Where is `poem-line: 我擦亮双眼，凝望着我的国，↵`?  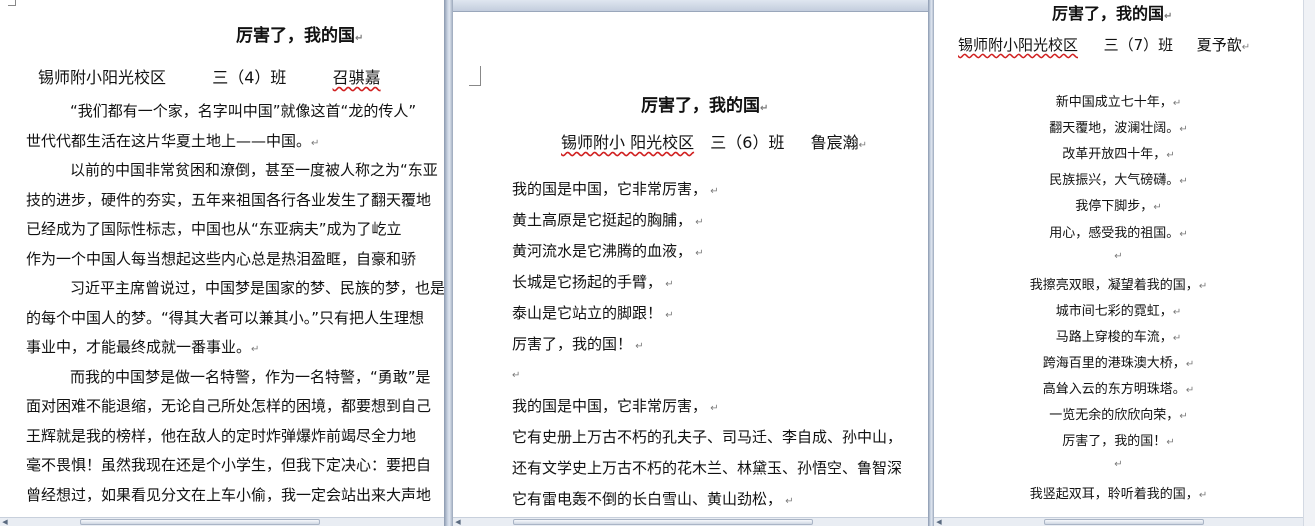
poem-line: 我擦亮双眼，凝望着我的国，↵ is located at coordinates (1118, 285).